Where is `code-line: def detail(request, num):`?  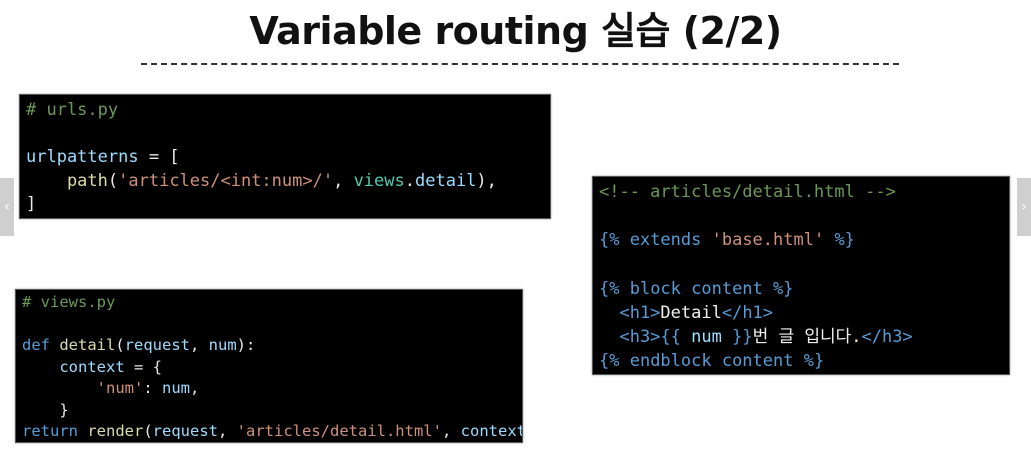
code-line: def detail(request, num): is located at coordinates (269, 346).